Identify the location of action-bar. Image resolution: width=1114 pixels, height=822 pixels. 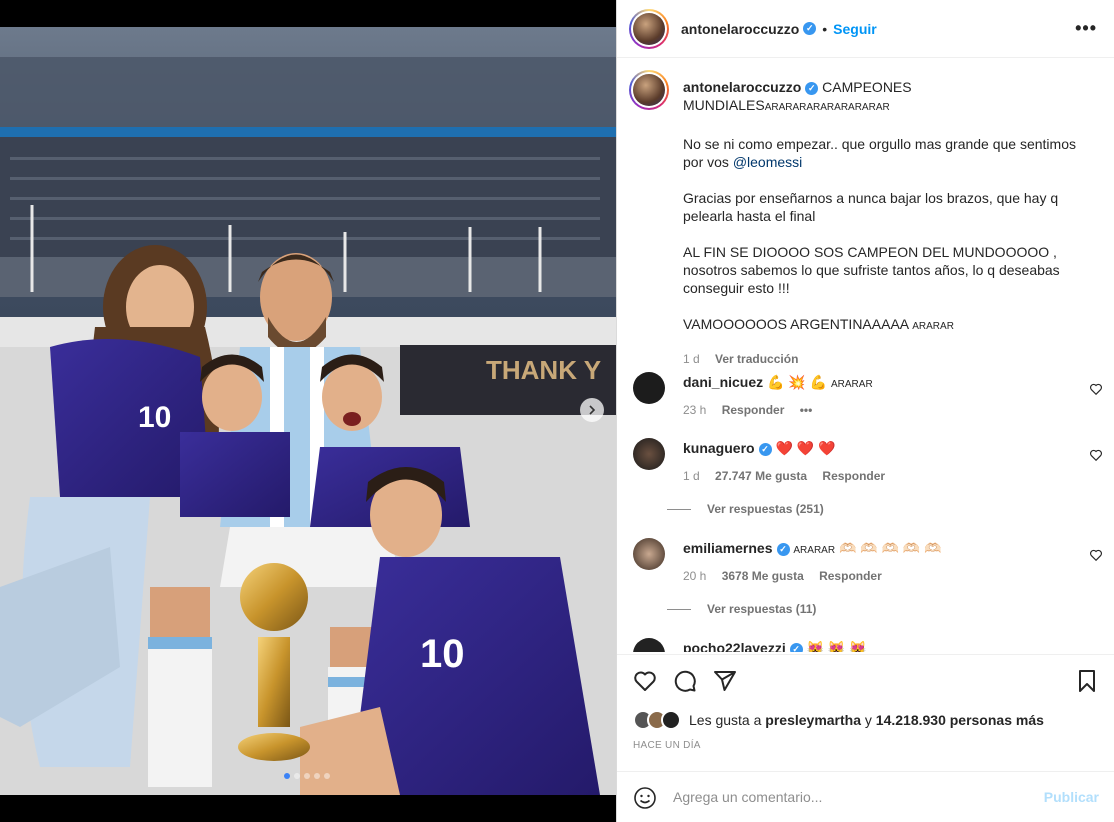
(865, 680).